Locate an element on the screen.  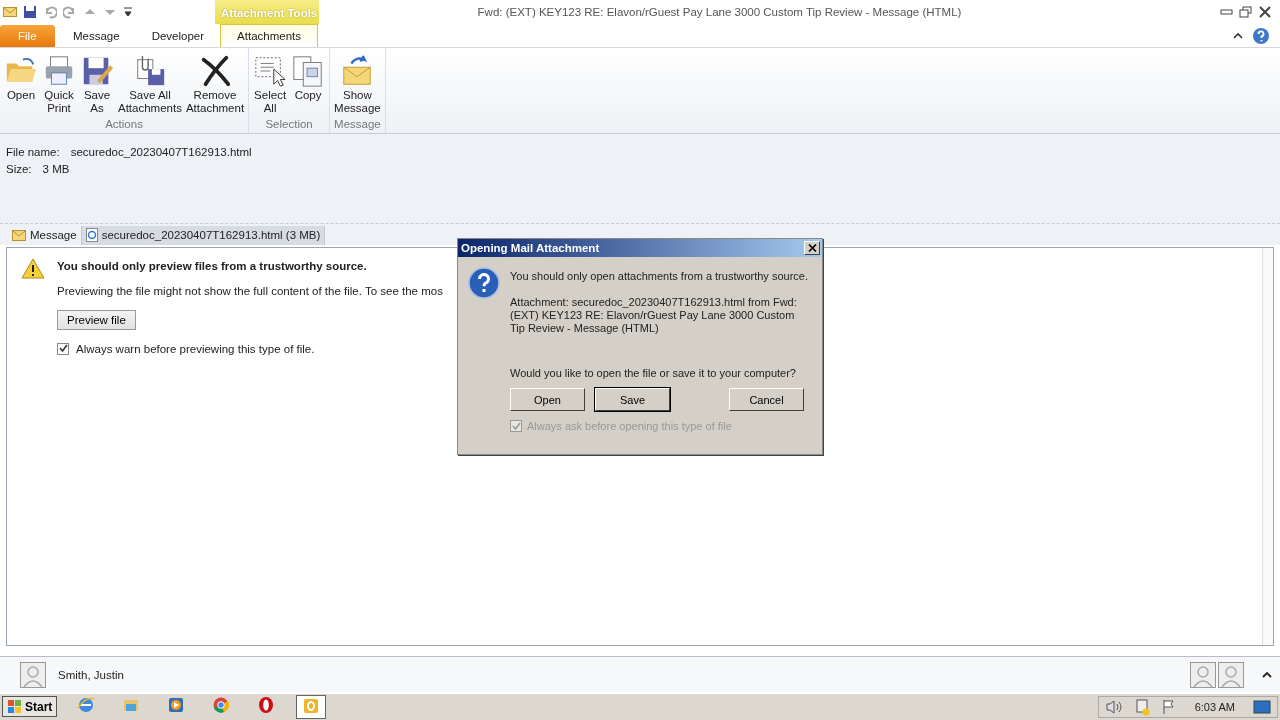
minimize-icon is located at coordinates (1227, 11).